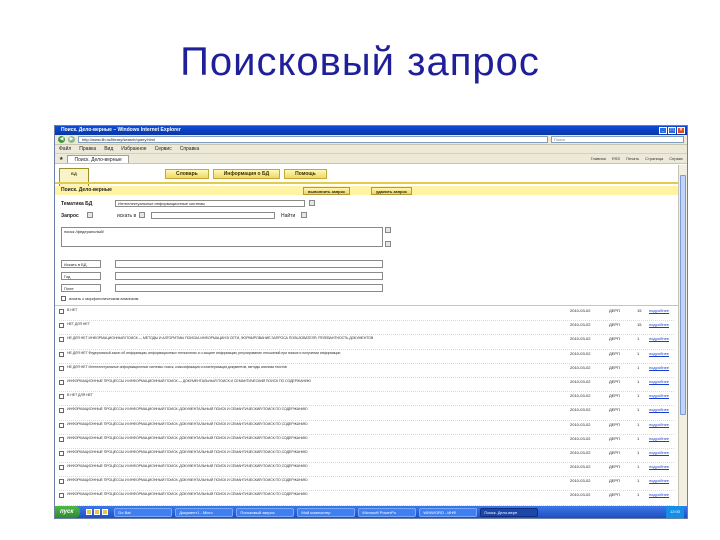 The width and height of the screenshot is (720, 540). Describe the element at coordinates (70, 216) in the screenshot. I see `query-label: Запрос` at that location.